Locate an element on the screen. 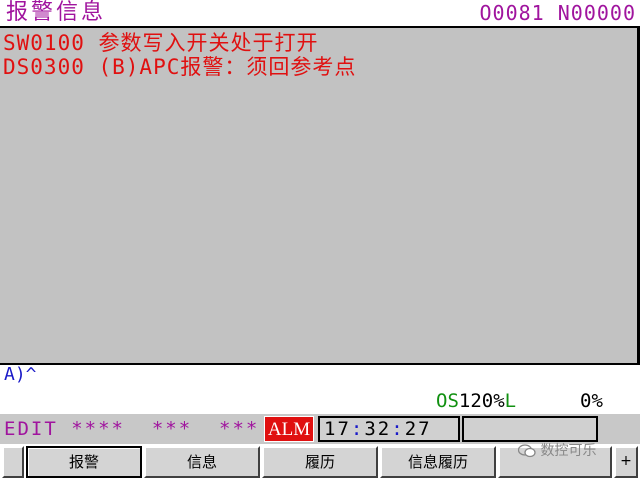 The image size is (640, 480). alarm-message: SW0100 参数写入开关处于打开 is located at coordinates (161, 43).